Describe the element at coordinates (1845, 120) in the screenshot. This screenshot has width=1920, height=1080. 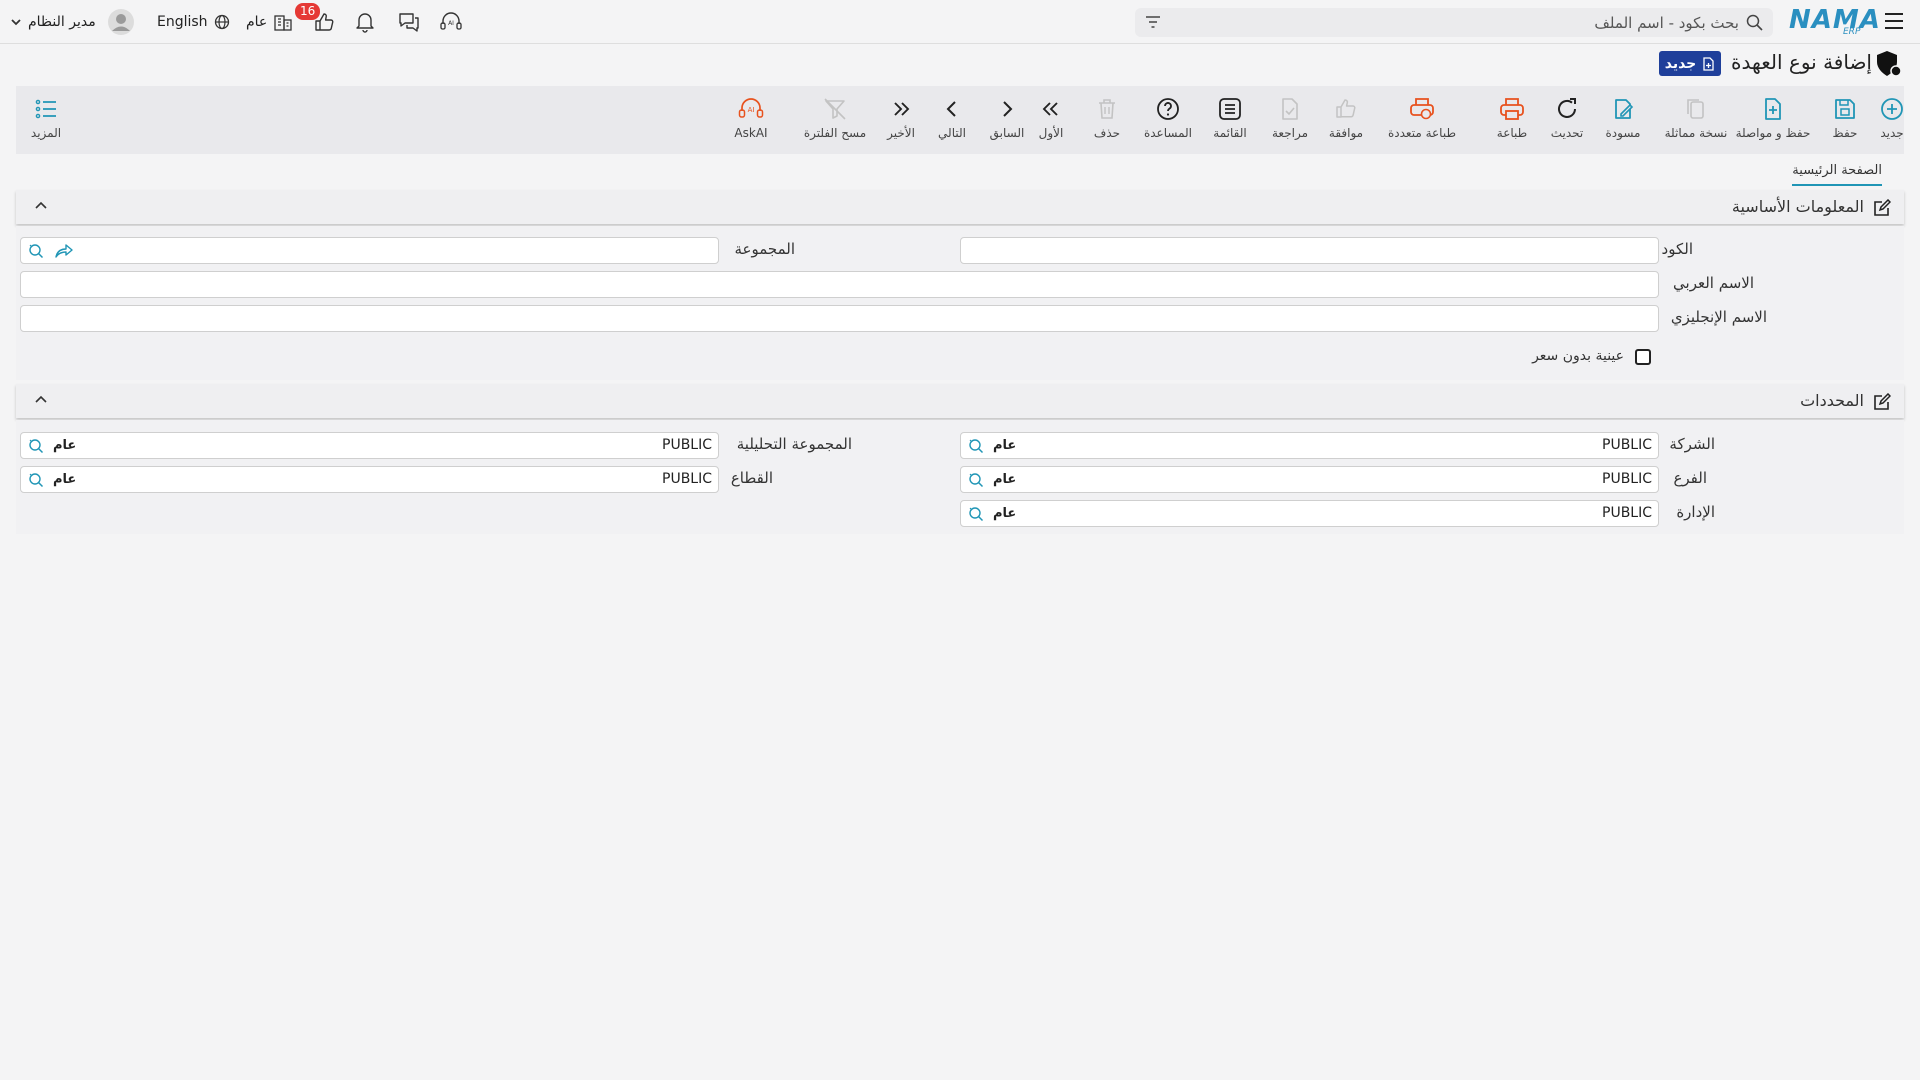
I see `save-button: حفظ` at that location.